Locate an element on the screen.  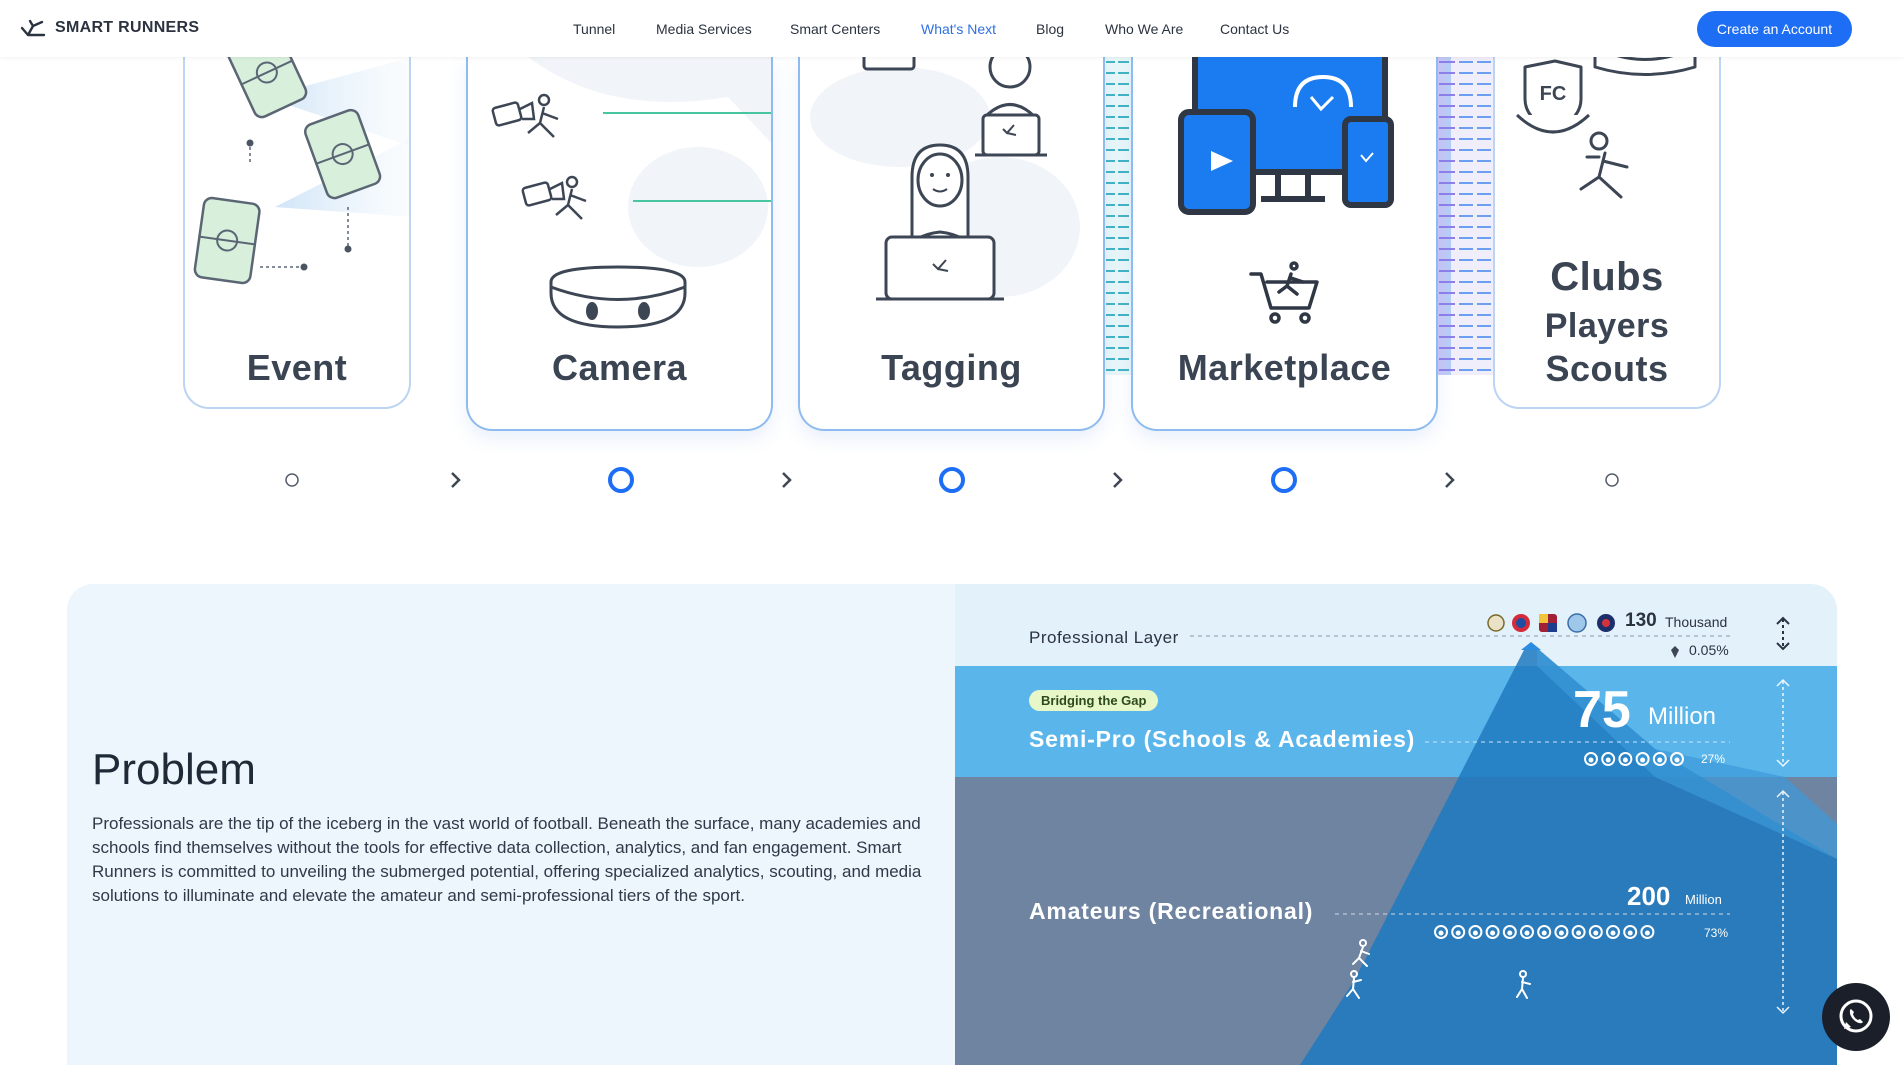
card-tagging: Tagging is located at coordinates (951, 244).